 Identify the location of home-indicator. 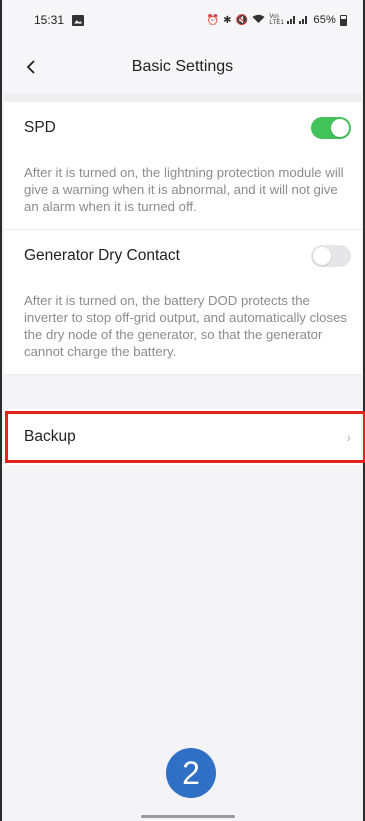
(188, 816).